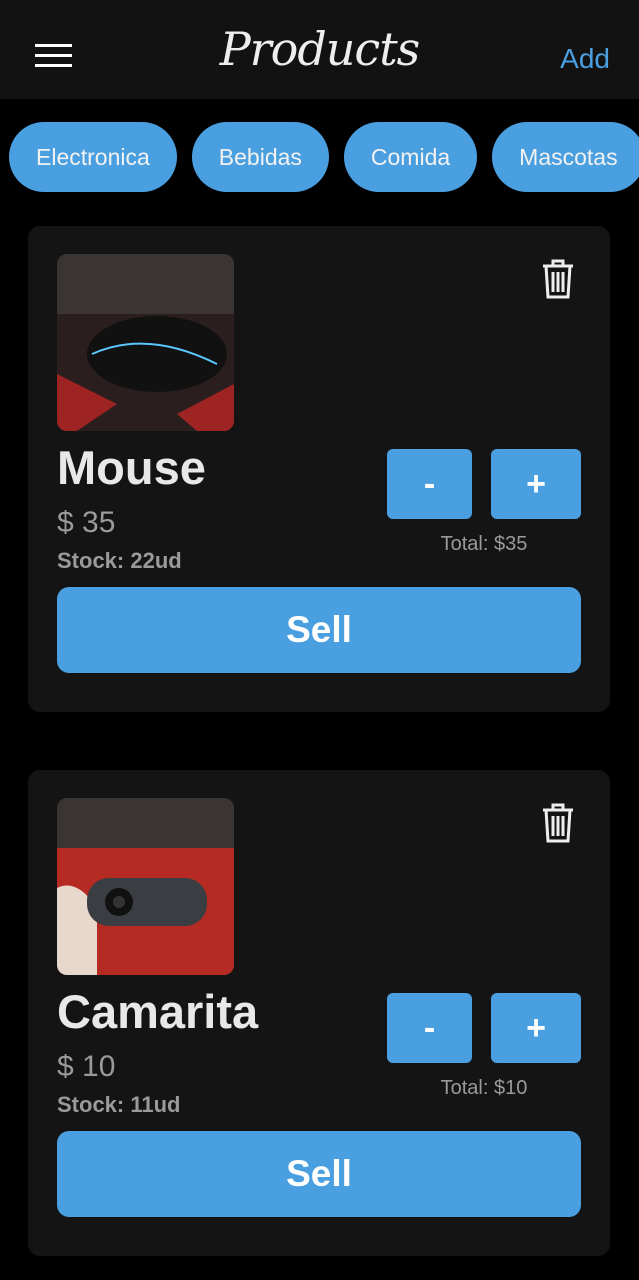 Image resolution: width=639 pixels, height=1280 pixels. I want to click on add-button: Add, so click(585, 59).